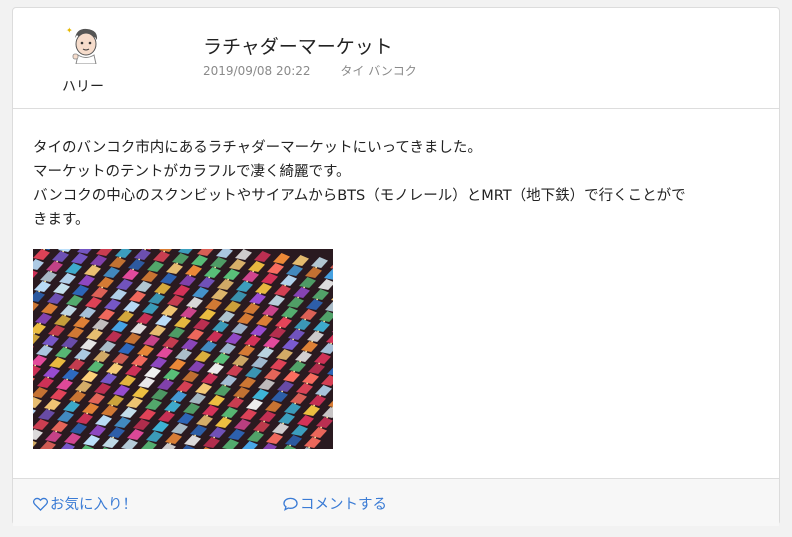 The image size is (792, 537). Describe the element at coordinates (257, 71) in the screenshot. I see `post-datetime: 2019/09/08 20:22` at that location.